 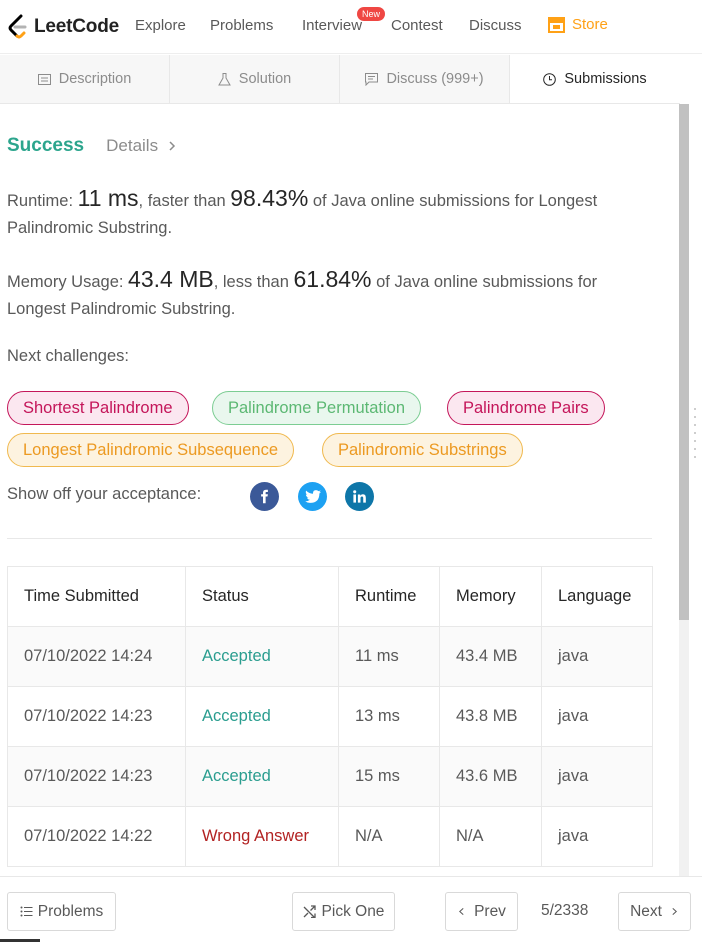 What do you see at coordinates (553, 79) in the screenshot?
I see `clock-icon` at bounding box center [553, 79].